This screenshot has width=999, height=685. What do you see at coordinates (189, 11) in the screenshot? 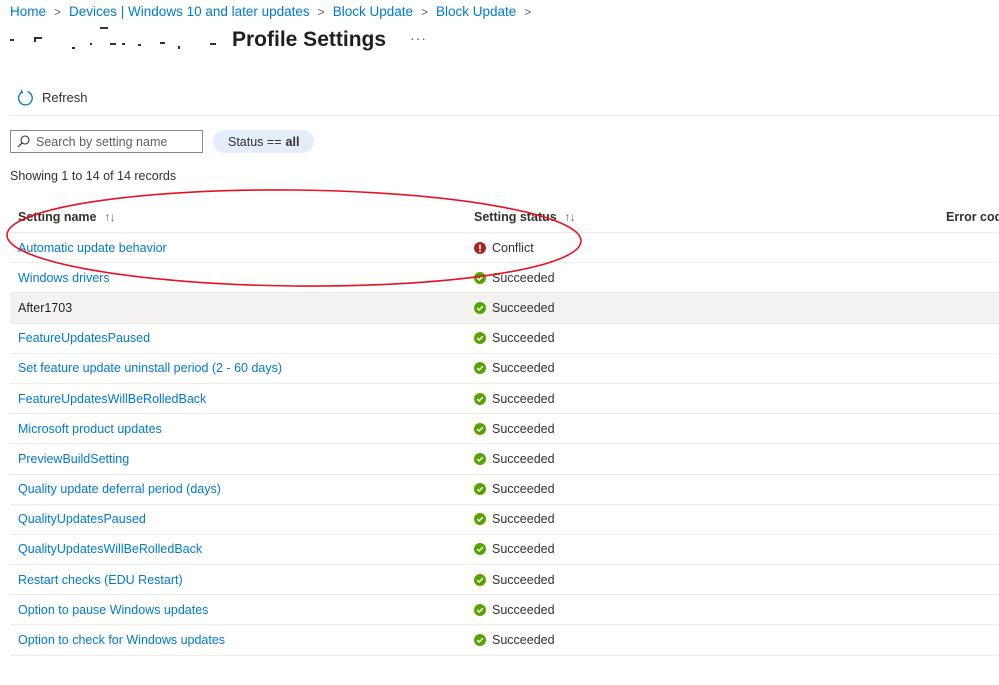
I see `breadcrumb-devices-windows-updates: Devices | Windows 10 and later updates` at bounding box center [189, 11].